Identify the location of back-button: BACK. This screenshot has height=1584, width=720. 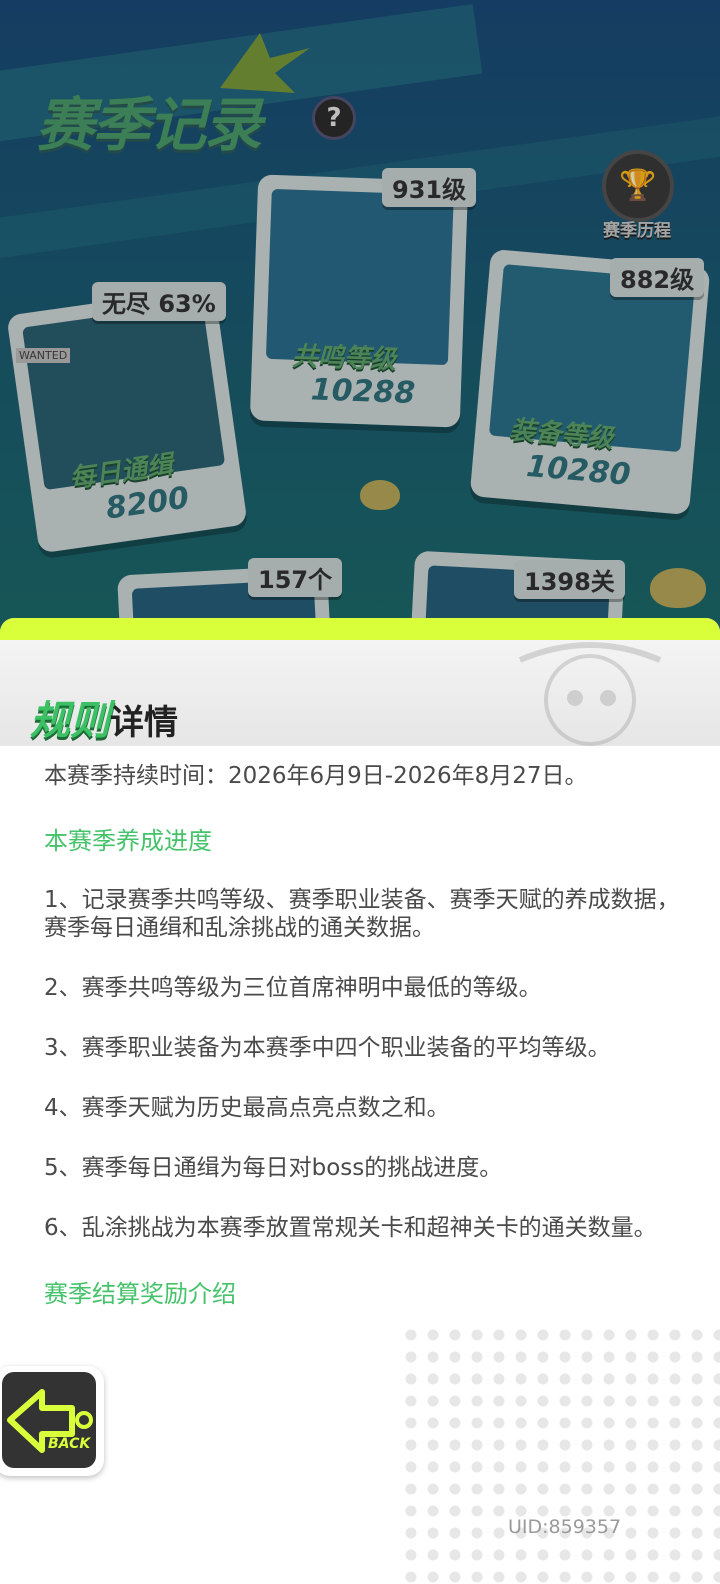
(52, 1421).